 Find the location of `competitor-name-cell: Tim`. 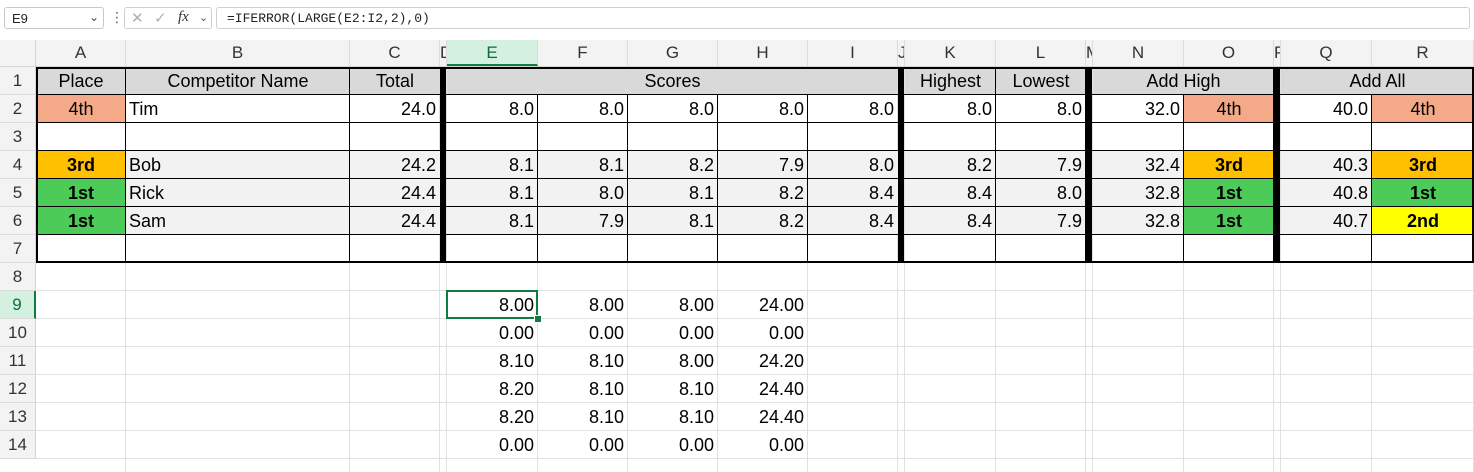

competitor-name-cell: Tim is located at coordinates (238, 109).